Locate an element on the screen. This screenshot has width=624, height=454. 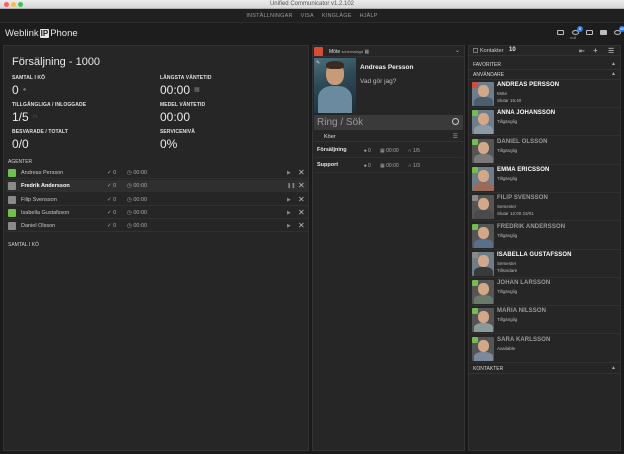
menu-help: HJÄLP is located at coordinates (369, 16).